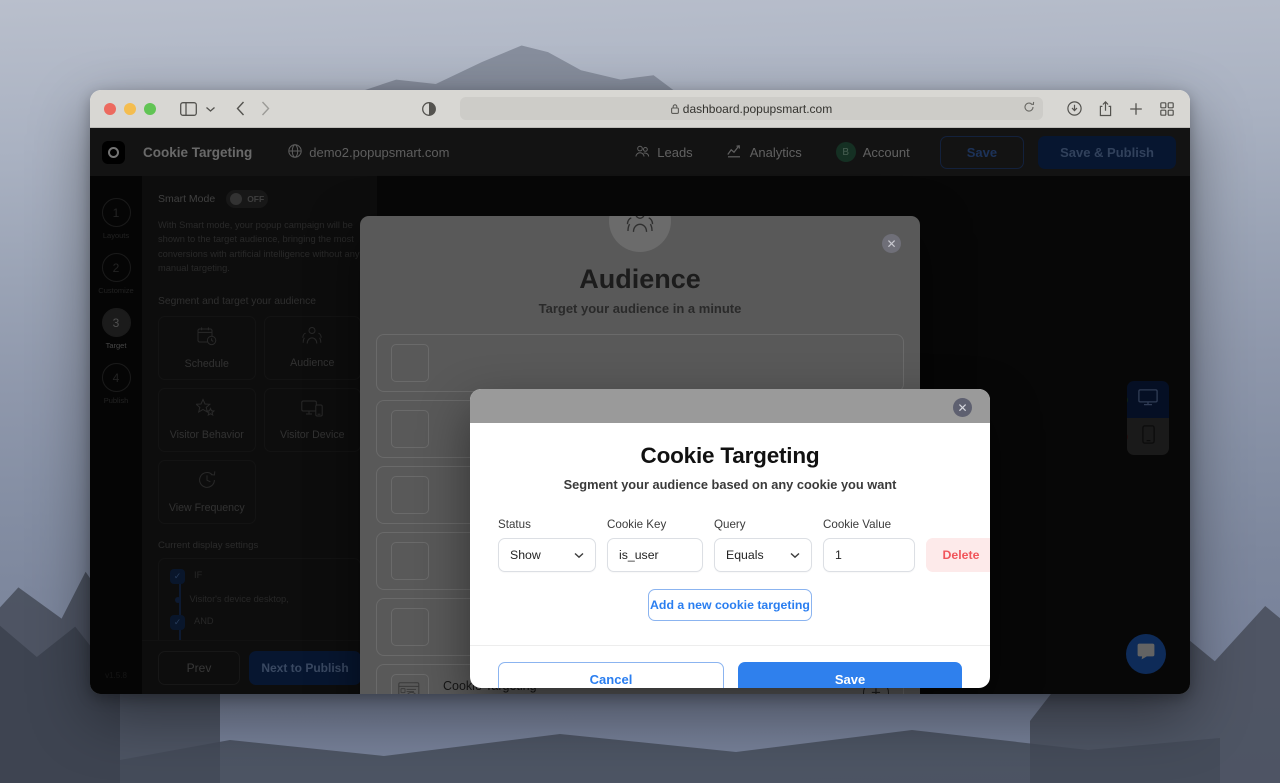  I want to click on delete-button: Delete, so click(958, 555).